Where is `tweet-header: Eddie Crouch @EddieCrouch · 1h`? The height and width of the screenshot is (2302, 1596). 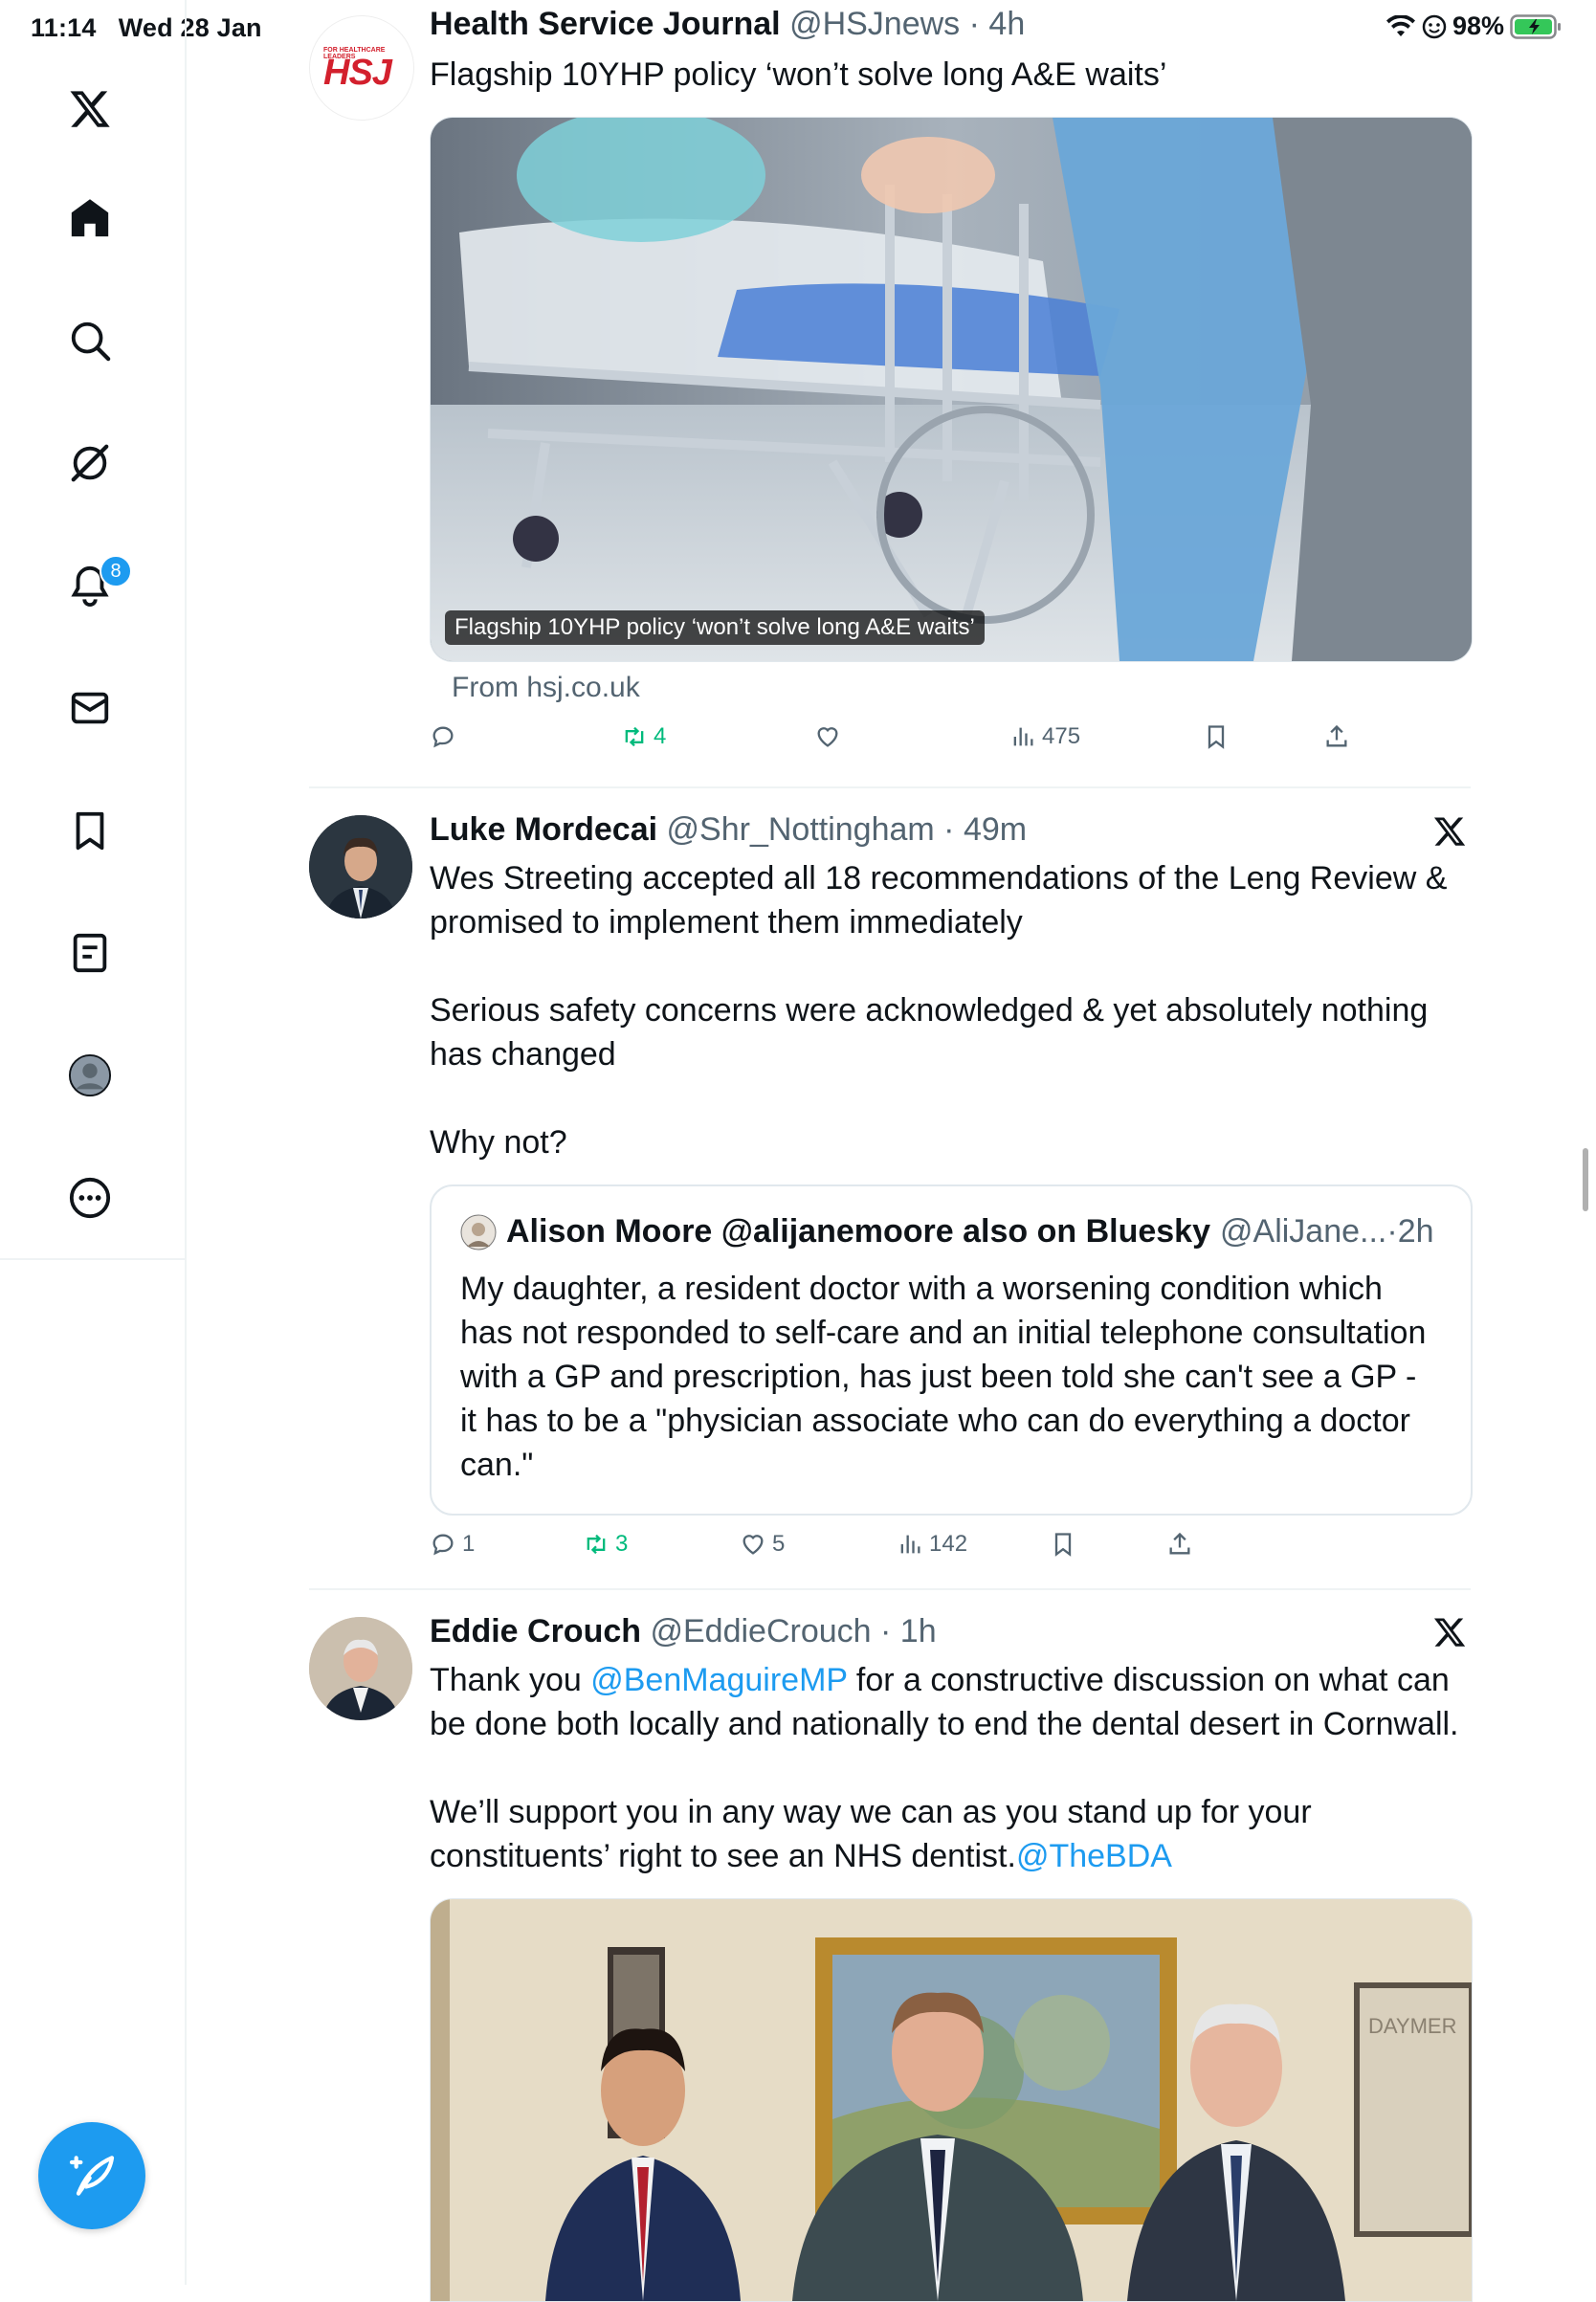
tweet-header: Eddie Crouch @EddieCrouch · 1h is located at coordinates (683, 1631).